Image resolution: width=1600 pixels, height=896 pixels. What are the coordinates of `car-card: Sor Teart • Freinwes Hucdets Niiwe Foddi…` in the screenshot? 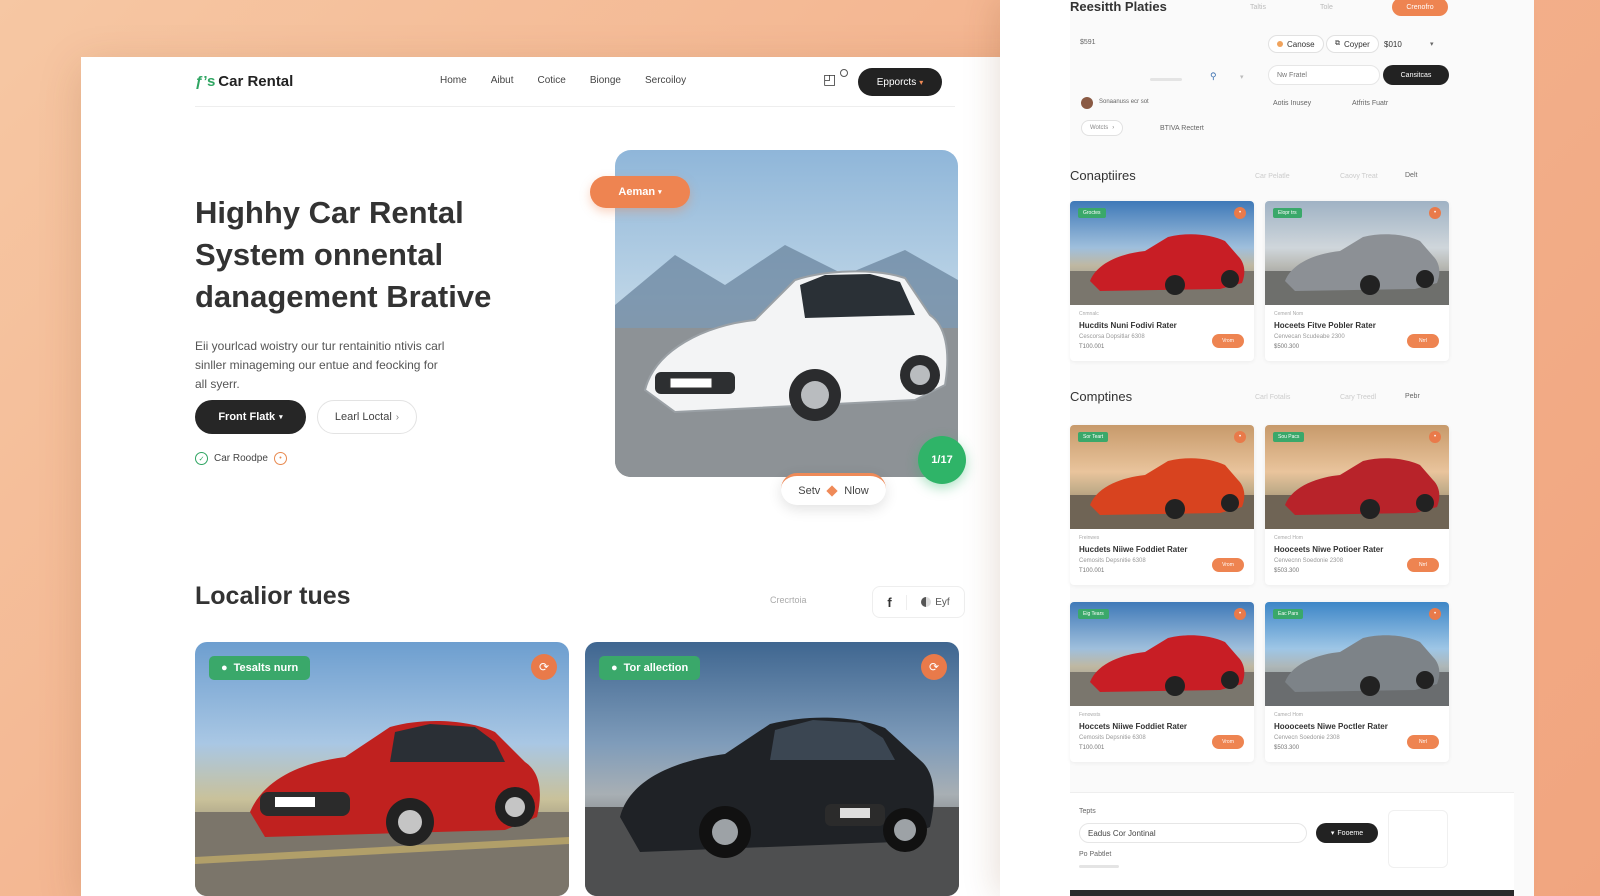 It's located at (1162, 505).